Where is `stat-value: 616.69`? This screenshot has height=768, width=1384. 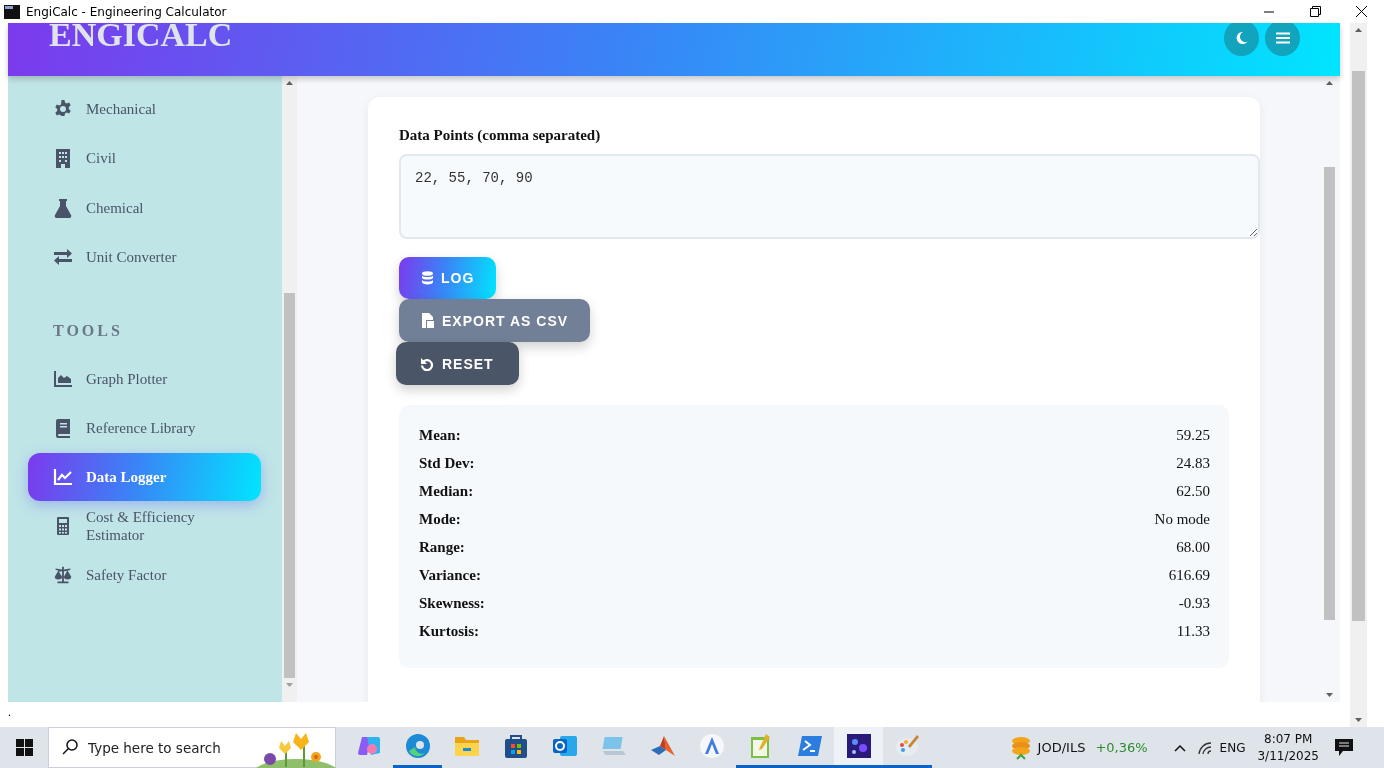
stat-value: 616.69 is located at coordinates (1189, 575).